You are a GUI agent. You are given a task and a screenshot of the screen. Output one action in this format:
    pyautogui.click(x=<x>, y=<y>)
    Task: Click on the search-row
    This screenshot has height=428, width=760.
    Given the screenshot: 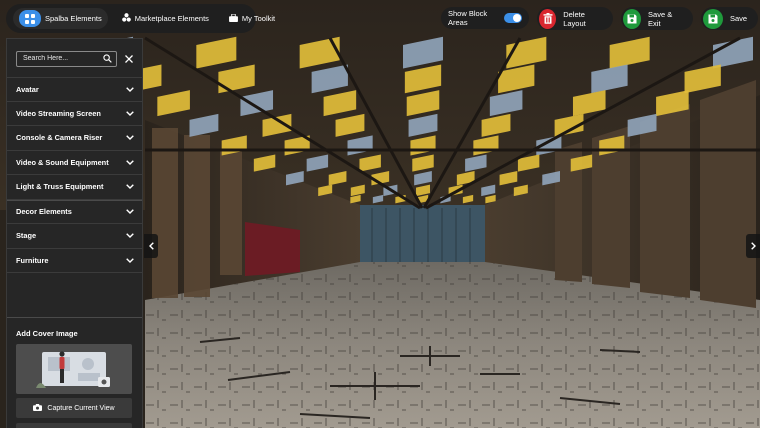 What is the action you would take?
    pyautogui.click(x=78, y=58)
    